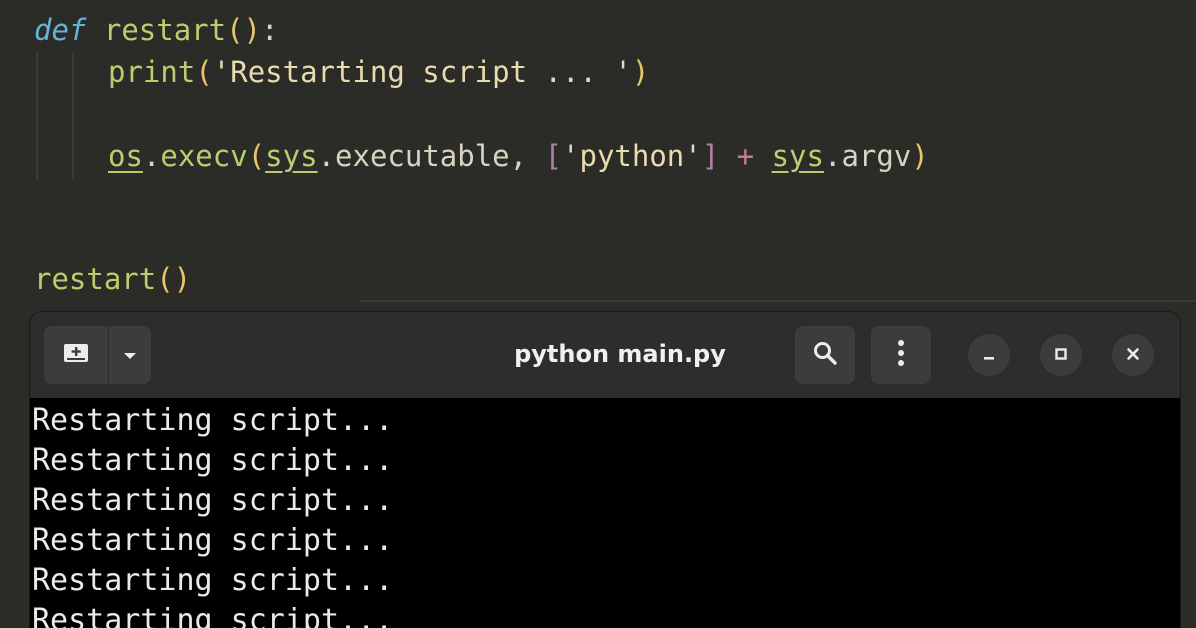 The width and height of the screenshot is (1196, 628). What do you see at coordinates (60, 30) in the screenshot?
I see `code-keyword: def` at bounding box center [60, 30].